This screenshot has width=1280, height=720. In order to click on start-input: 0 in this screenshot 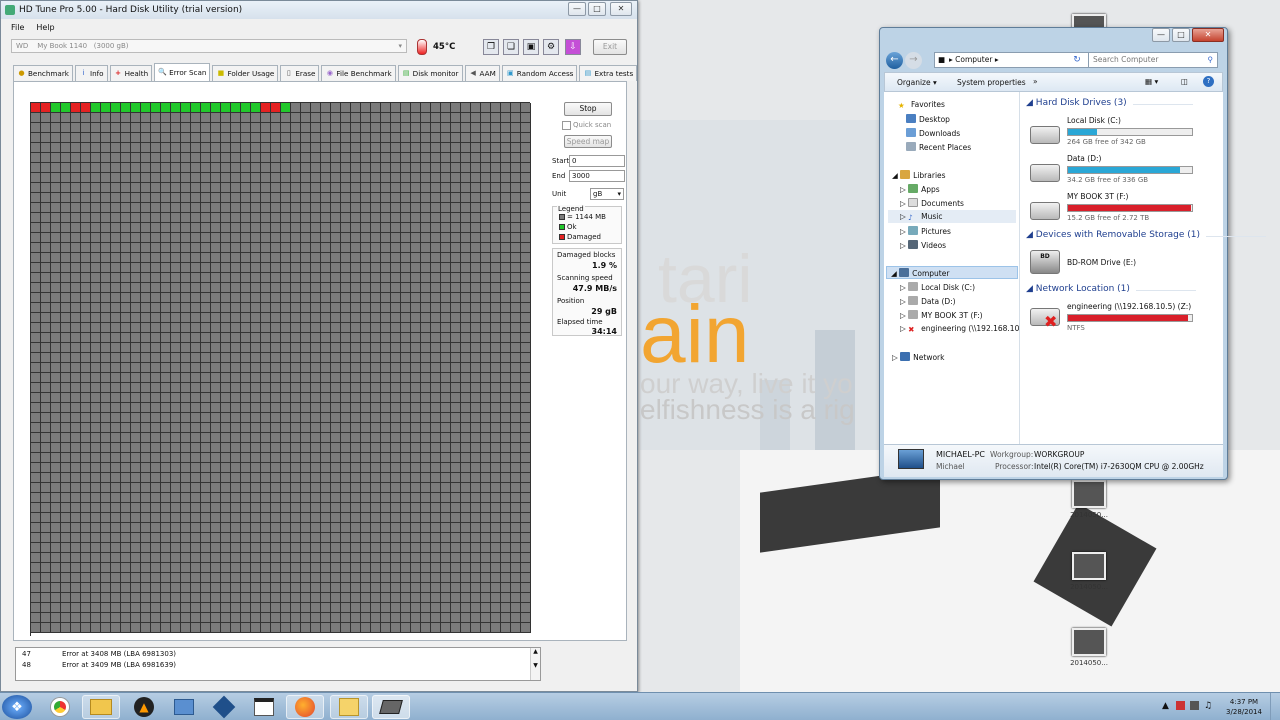, I will do `click(597, 161)`.